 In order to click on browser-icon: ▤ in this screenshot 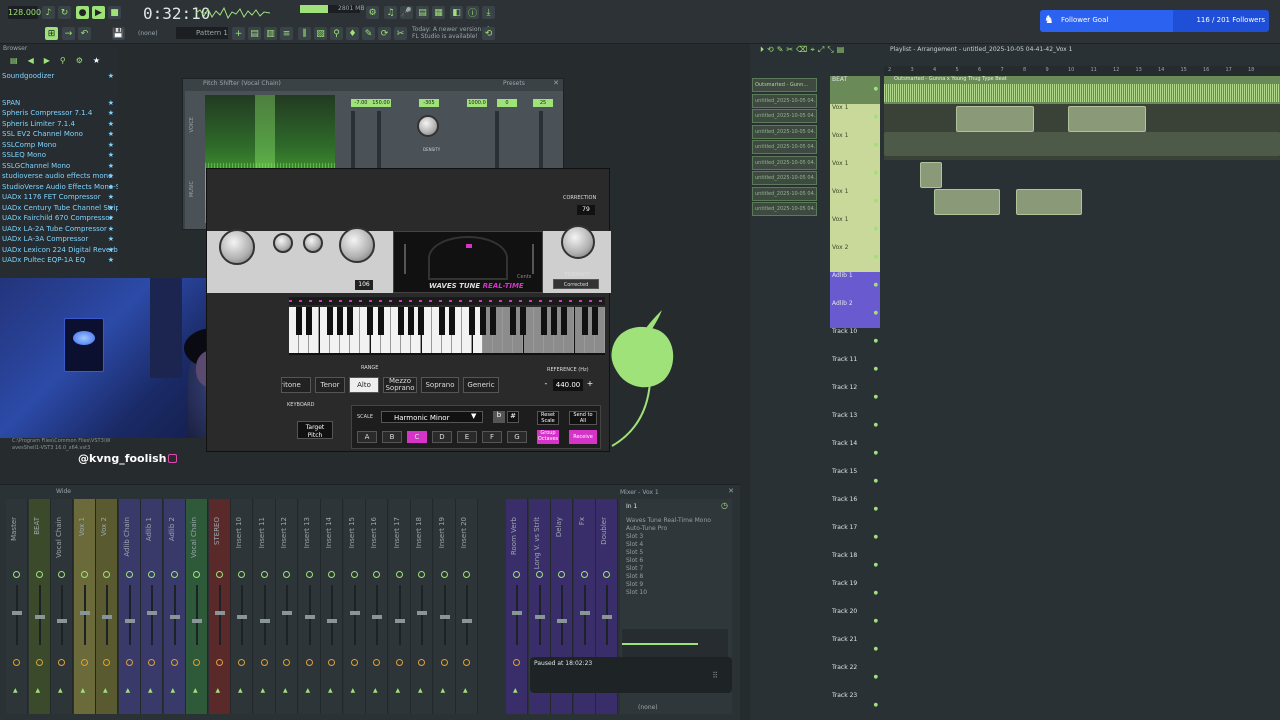, I will do `click(422, 12)`.